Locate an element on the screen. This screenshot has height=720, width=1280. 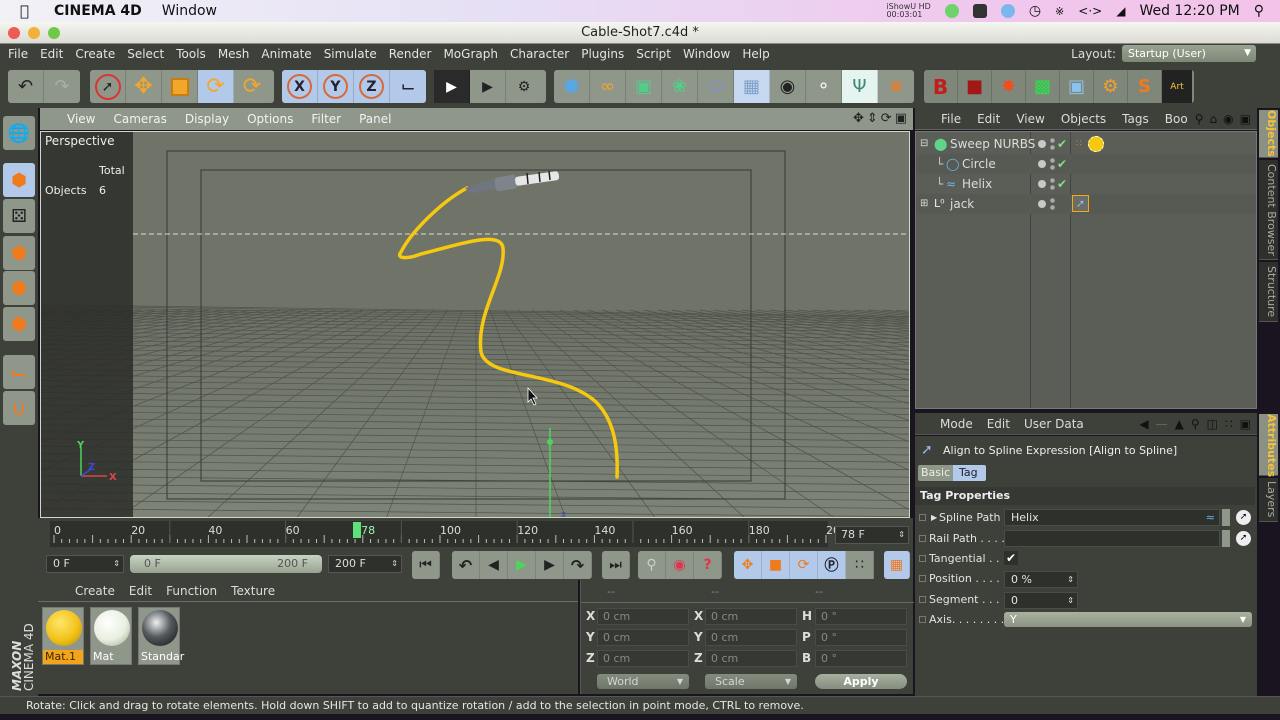
plugin-blue-cube-icon: ▣ is located at coordinates (1077, 86).